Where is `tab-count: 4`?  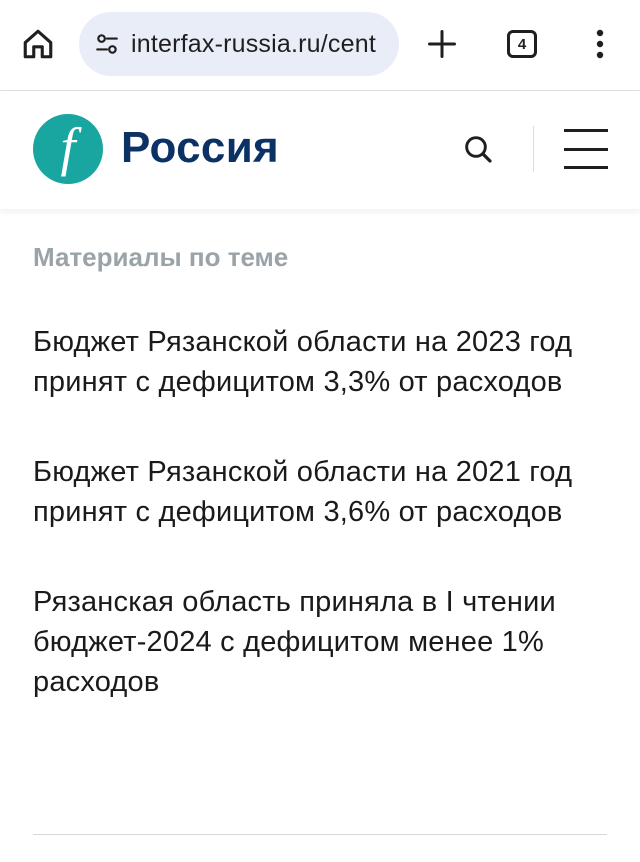 tab-count: 4 is located at coordinates (522, 44).